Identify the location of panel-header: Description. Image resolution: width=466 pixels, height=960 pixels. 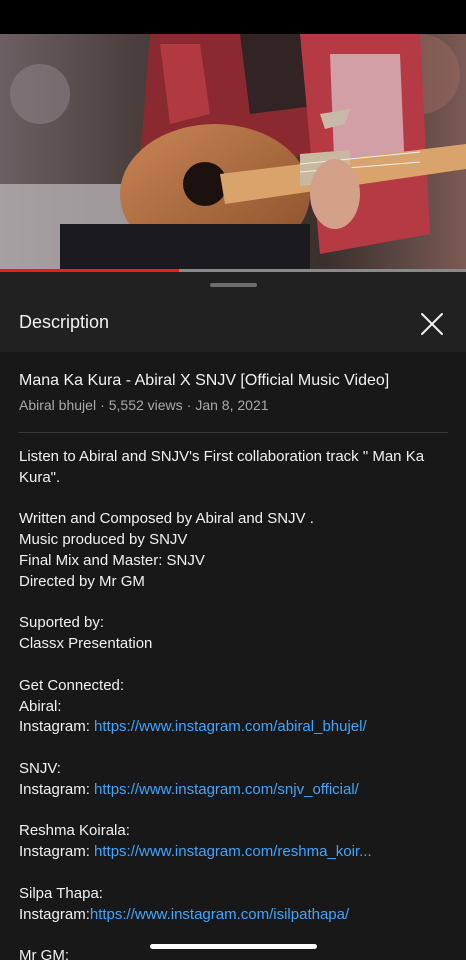
(233, 324).